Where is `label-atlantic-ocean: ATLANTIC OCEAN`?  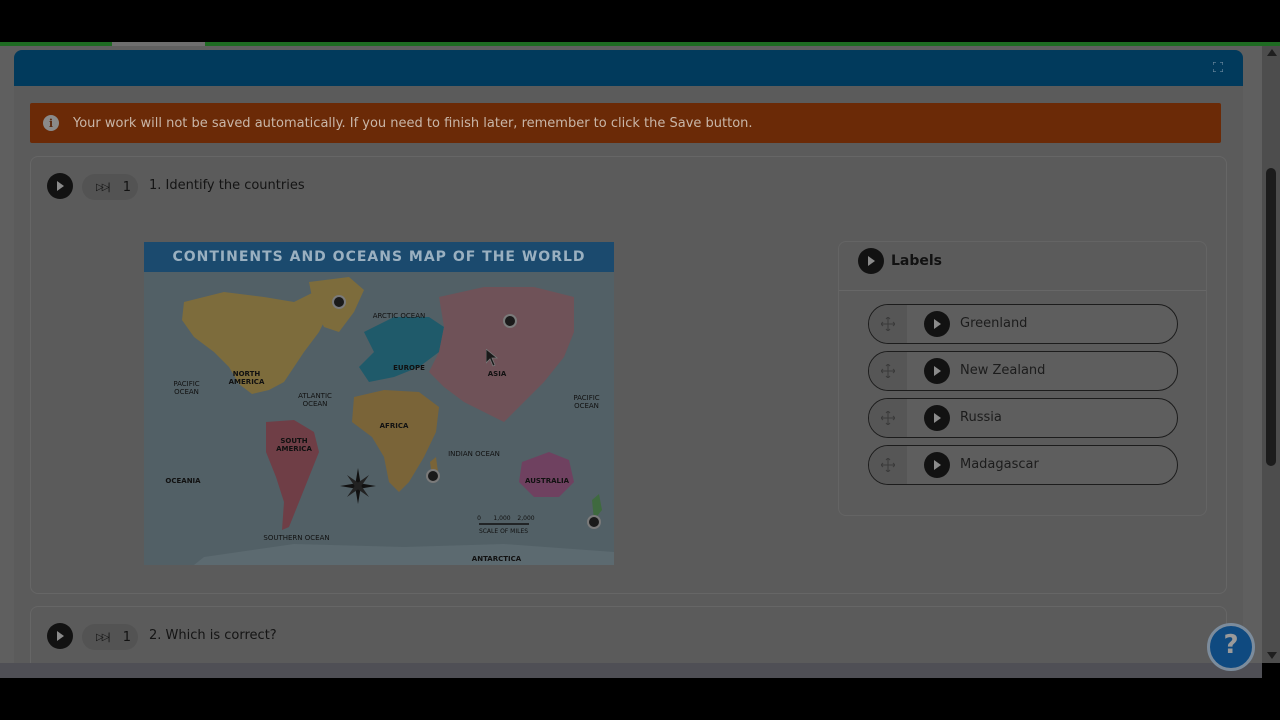
label-atlantic-ocean: ATLANTIC OCEAN is located at coordinates (315, 400).